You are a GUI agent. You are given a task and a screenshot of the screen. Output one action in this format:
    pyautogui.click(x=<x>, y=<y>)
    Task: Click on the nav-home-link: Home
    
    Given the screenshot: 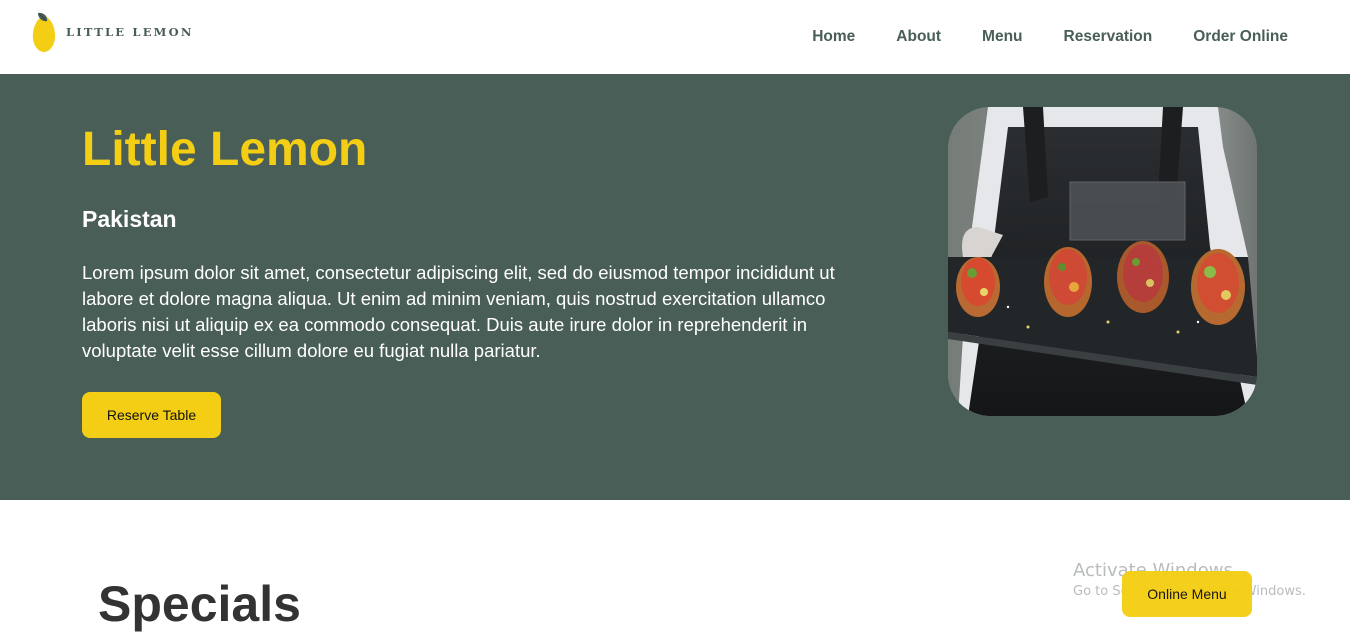 What is the action you would take?
    pyautogui.click(x=833, y=37)
    